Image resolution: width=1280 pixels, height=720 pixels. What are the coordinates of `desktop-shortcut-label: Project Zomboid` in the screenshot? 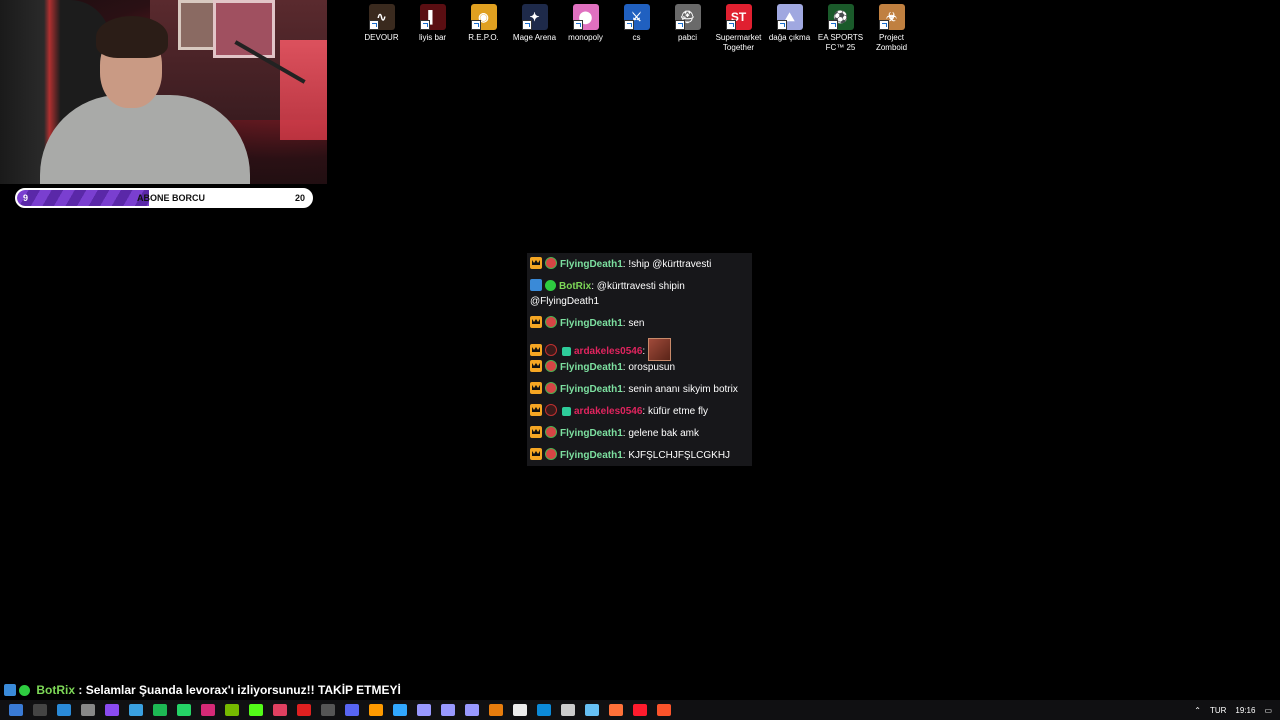 It's located at (891, 42).